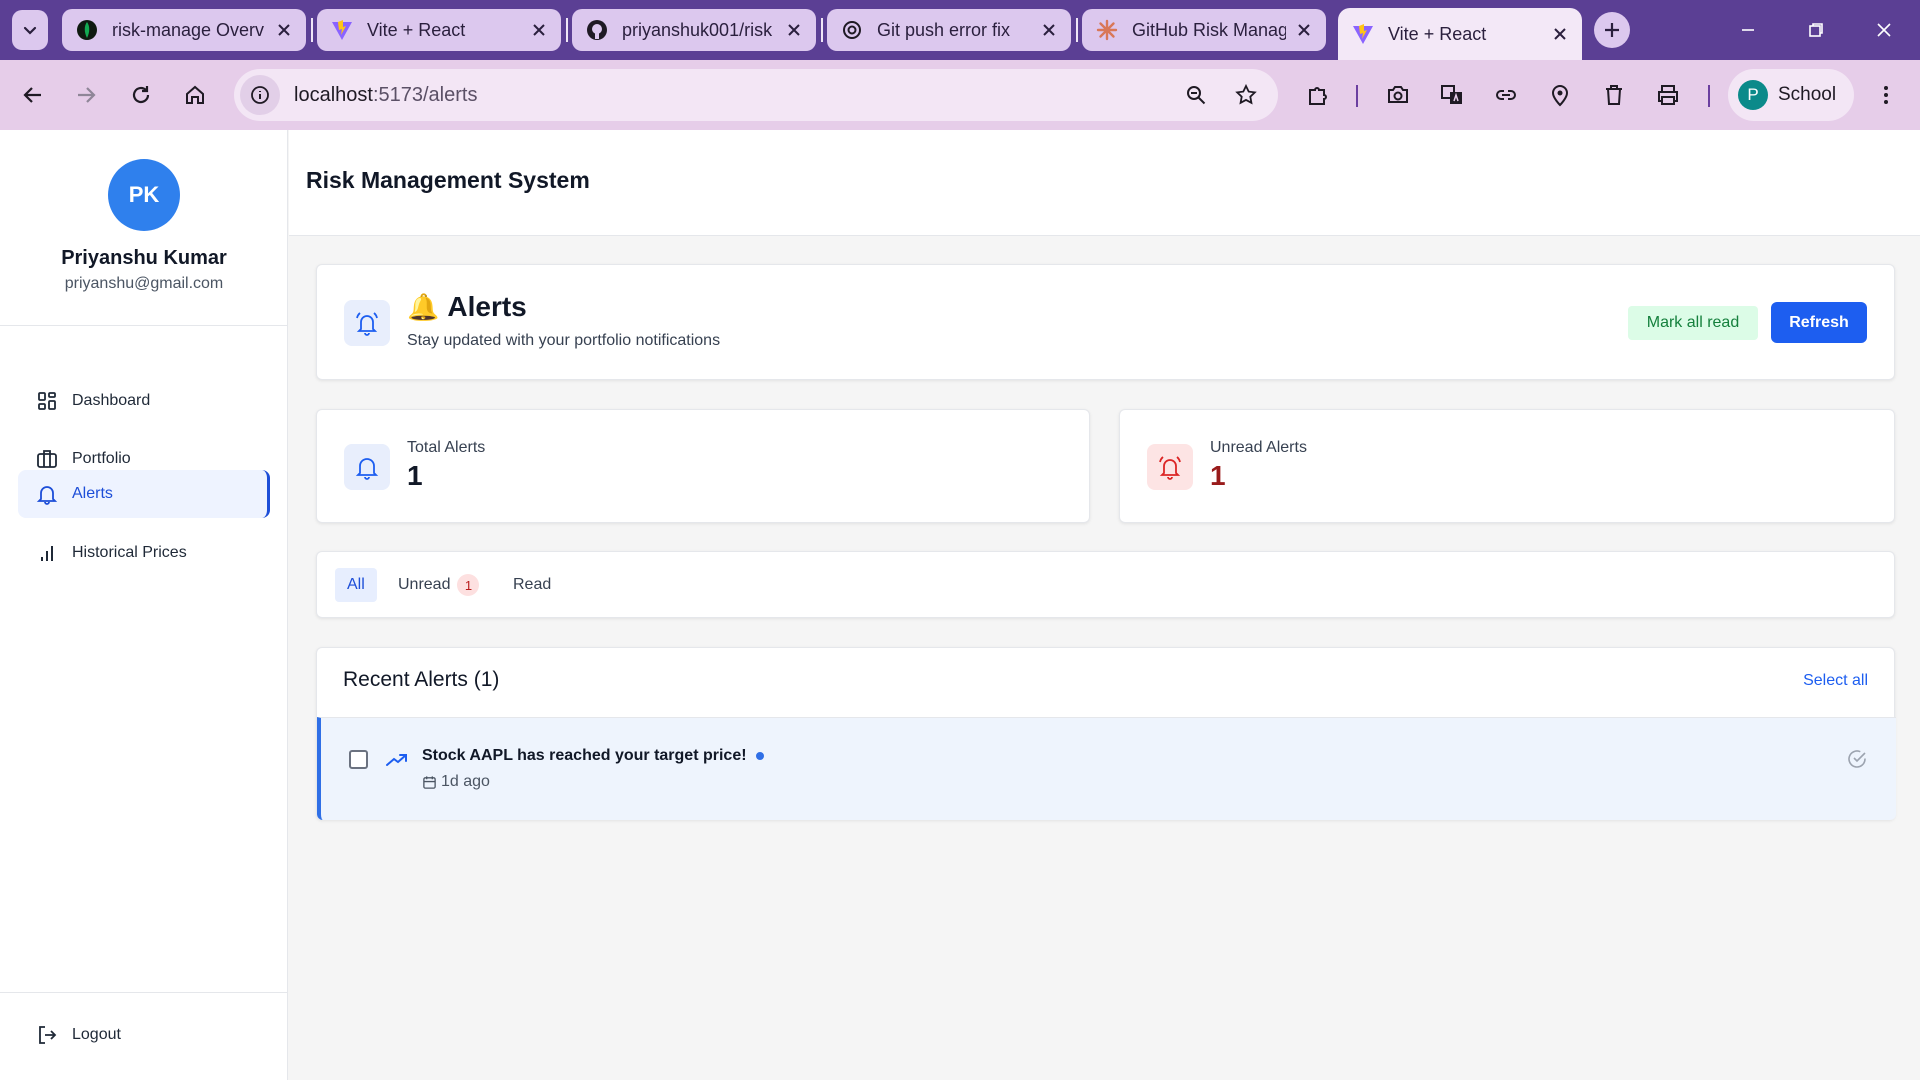 The width and height of the screenshot is (1920, 1080). Describe the element at coordinates (694, 30) in the screenshot. I see `browser-tab: priyanshuk001/risk` at that location.